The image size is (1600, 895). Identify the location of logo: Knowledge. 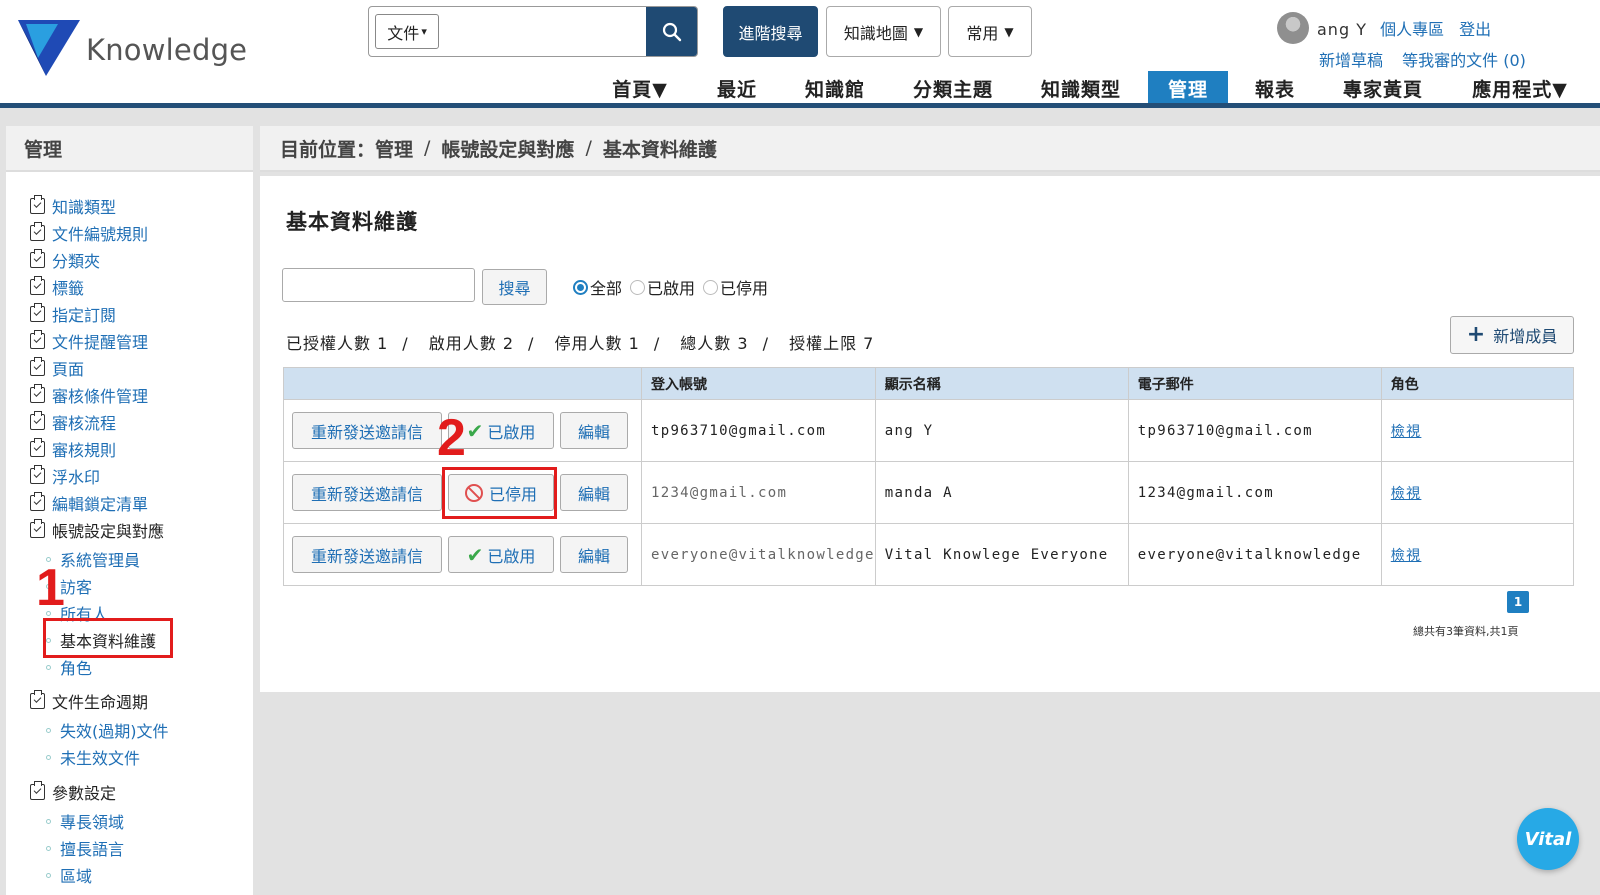
(132, 48).